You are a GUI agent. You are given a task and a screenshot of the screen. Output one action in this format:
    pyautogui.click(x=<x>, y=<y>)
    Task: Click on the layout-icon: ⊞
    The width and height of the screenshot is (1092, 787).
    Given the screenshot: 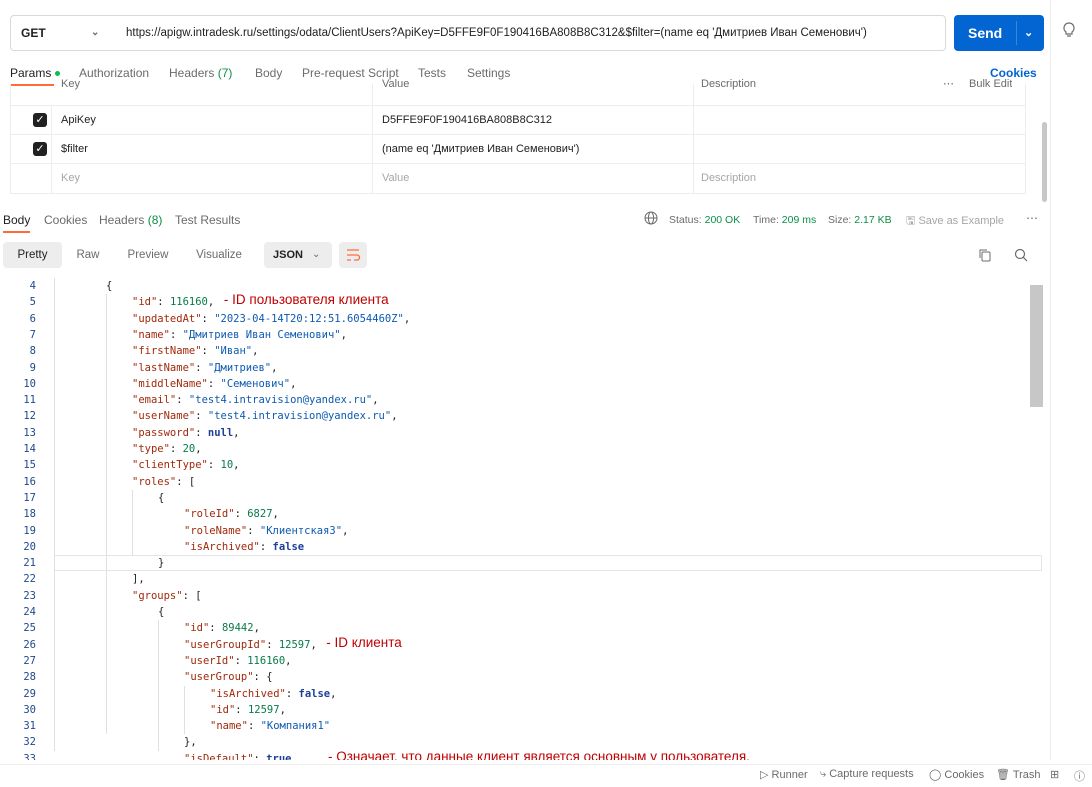 What is the action you would take?
    pyautogui.click(x=1054, y=774)
    